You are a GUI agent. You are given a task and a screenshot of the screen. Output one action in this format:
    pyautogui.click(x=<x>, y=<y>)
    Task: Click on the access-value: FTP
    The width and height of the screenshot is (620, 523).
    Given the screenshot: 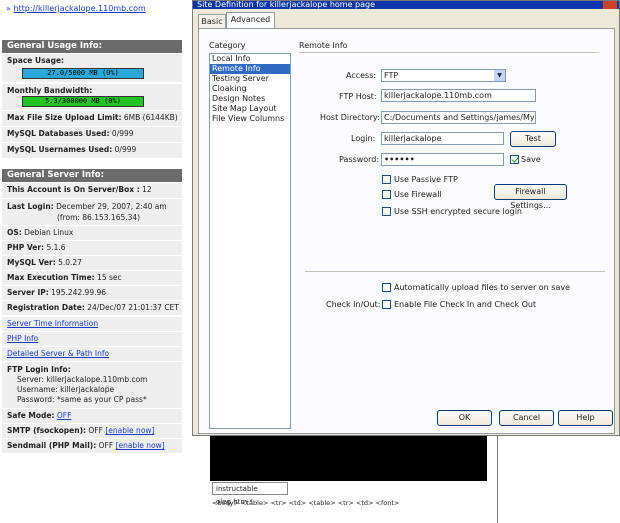 What is the action you would take?
    pyautogui.click(x=391, y=75)
    